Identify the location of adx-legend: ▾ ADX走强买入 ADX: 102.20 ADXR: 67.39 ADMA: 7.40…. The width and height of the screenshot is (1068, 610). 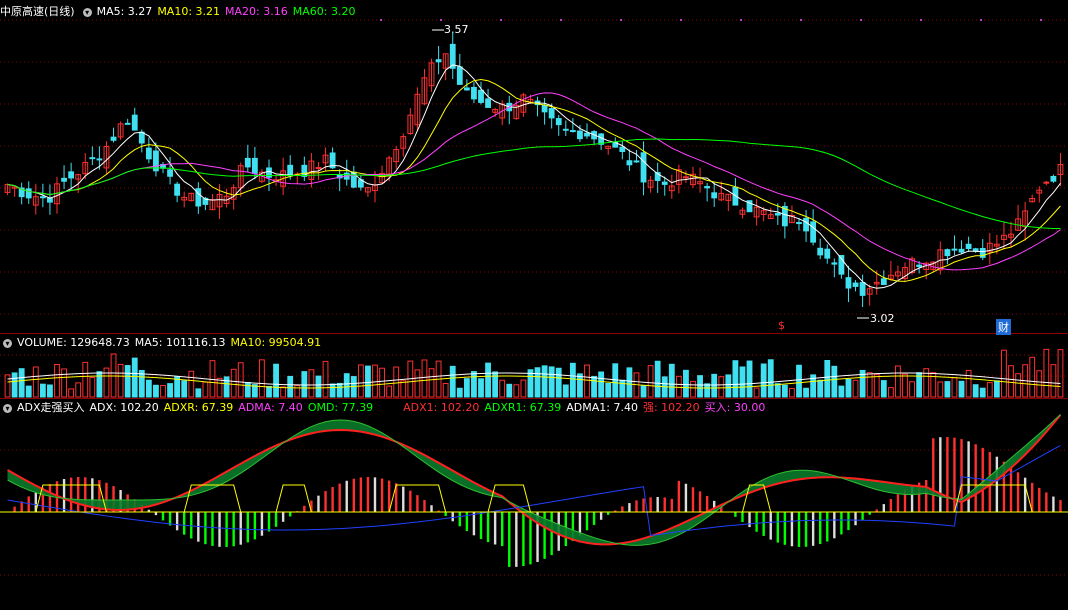
(385, 408).